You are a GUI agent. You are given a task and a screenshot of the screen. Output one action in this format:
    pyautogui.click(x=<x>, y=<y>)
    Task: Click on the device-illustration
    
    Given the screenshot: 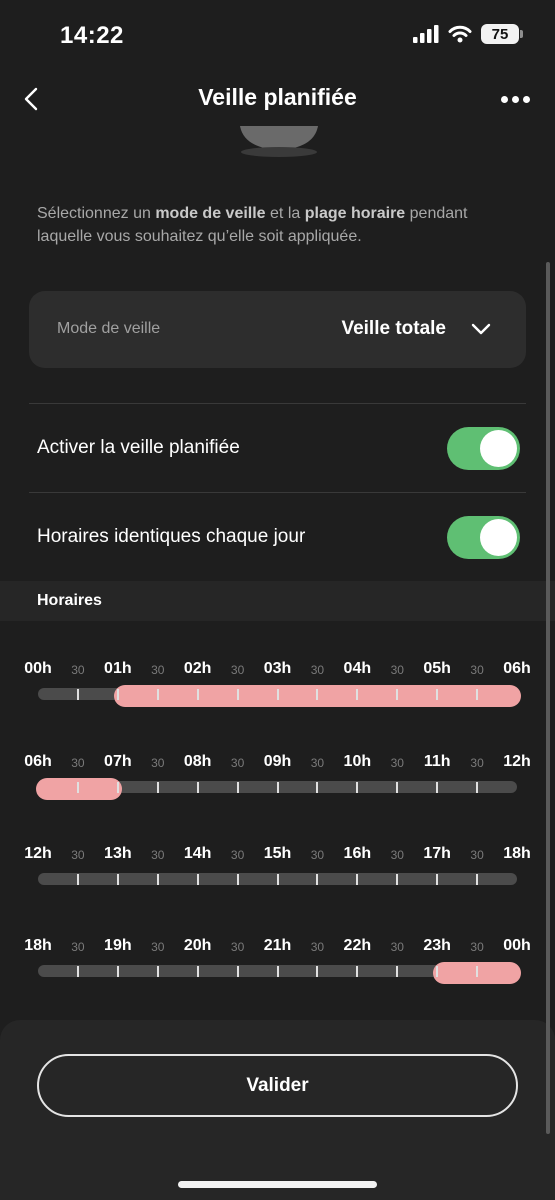 What is the action you would take?
    pyautogui.click(x=279, y=141)
    